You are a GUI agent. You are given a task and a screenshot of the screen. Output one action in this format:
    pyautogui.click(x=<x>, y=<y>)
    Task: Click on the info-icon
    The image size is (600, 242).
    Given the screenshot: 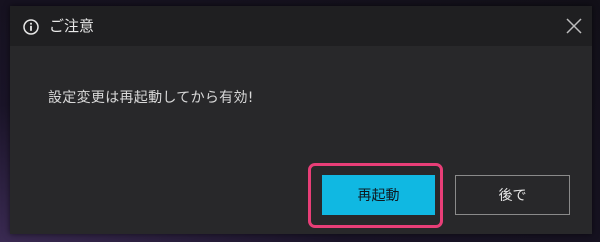 What is the action you would take?
    pyautogui.click(x=31, y=27)
    